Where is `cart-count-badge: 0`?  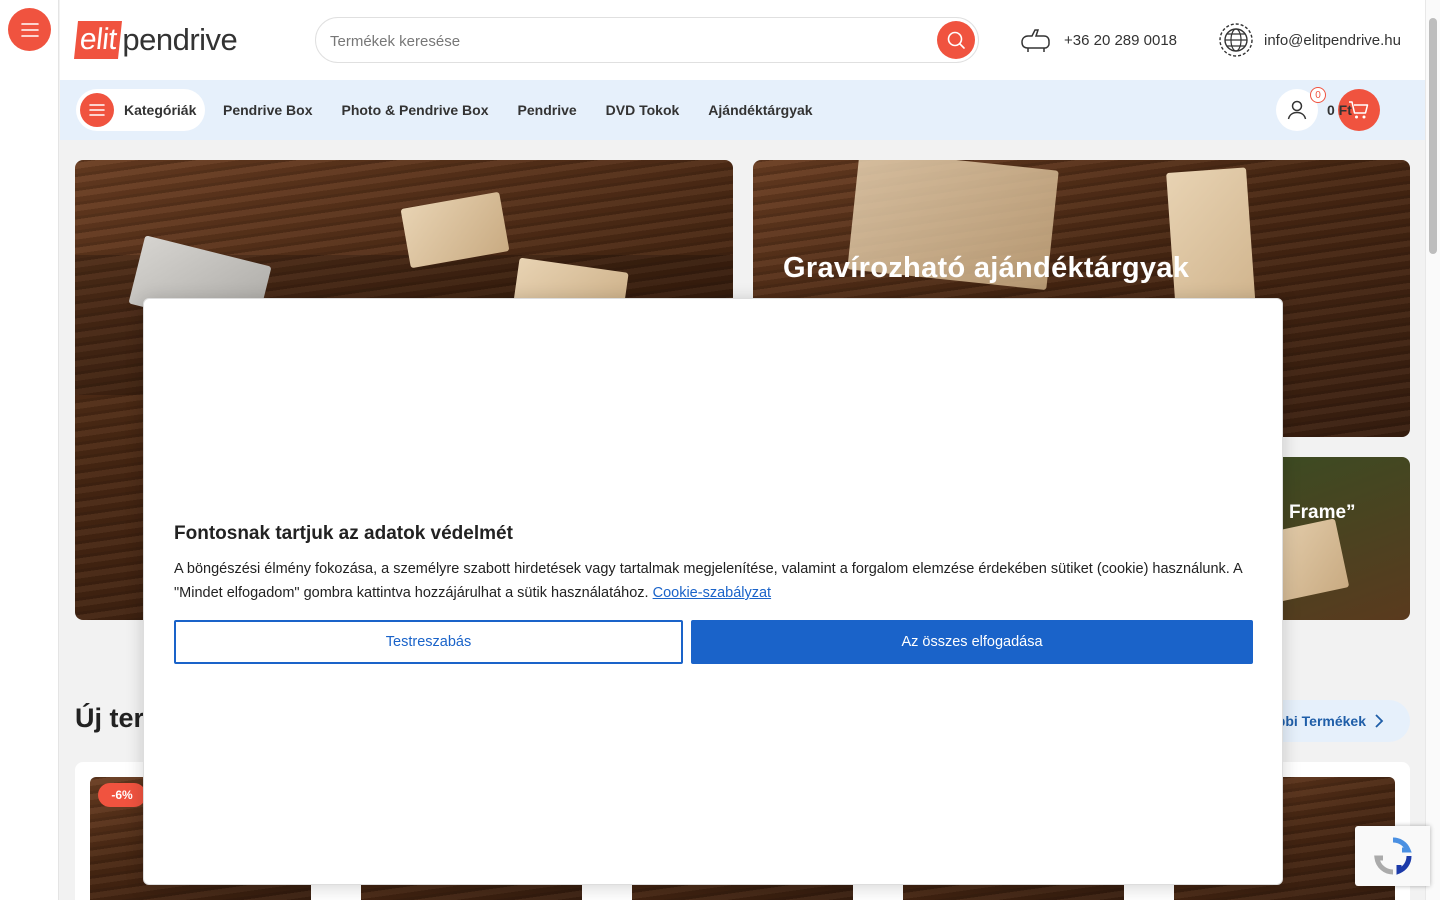
cart-count-badge: 0 is located at coordinates (1318, 95).